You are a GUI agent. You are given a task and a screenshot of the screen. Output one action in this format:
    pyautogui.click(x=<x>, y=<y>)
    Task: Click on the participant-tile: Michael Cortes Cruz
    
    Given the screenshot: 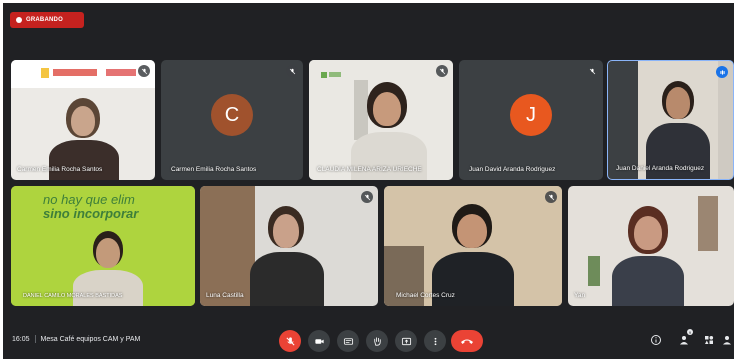 What is the action you would take?
    pyautogui.click(x=473, y=246)
    